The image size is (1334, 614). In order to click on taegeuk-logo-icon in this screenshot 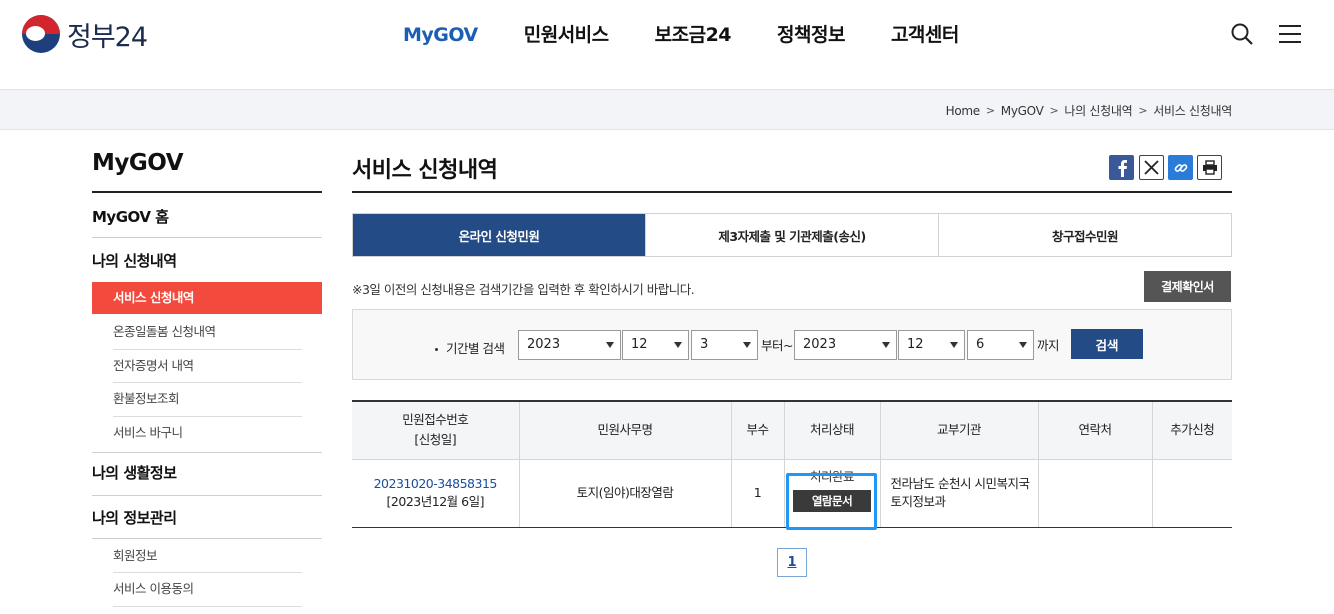, I will do `click(41, 34)`.